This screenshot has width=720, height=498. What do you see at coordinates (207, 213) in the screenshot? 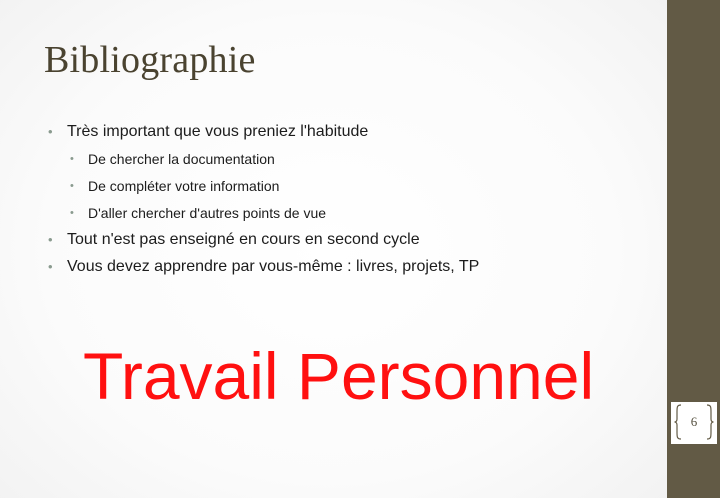
I see `bullet-text: D'aller chercher d'autres points de vue` at bounding box center [207, 213].